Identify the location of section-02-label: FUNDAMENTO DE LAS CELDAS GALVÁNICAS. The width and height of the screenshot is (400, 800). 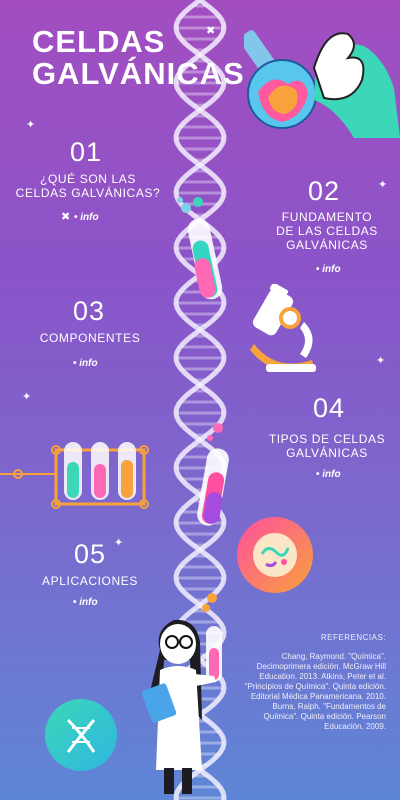
(327, 231).